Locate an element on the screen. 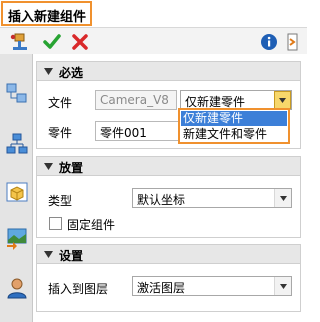  info-icon is located at coordinates (269, 41).